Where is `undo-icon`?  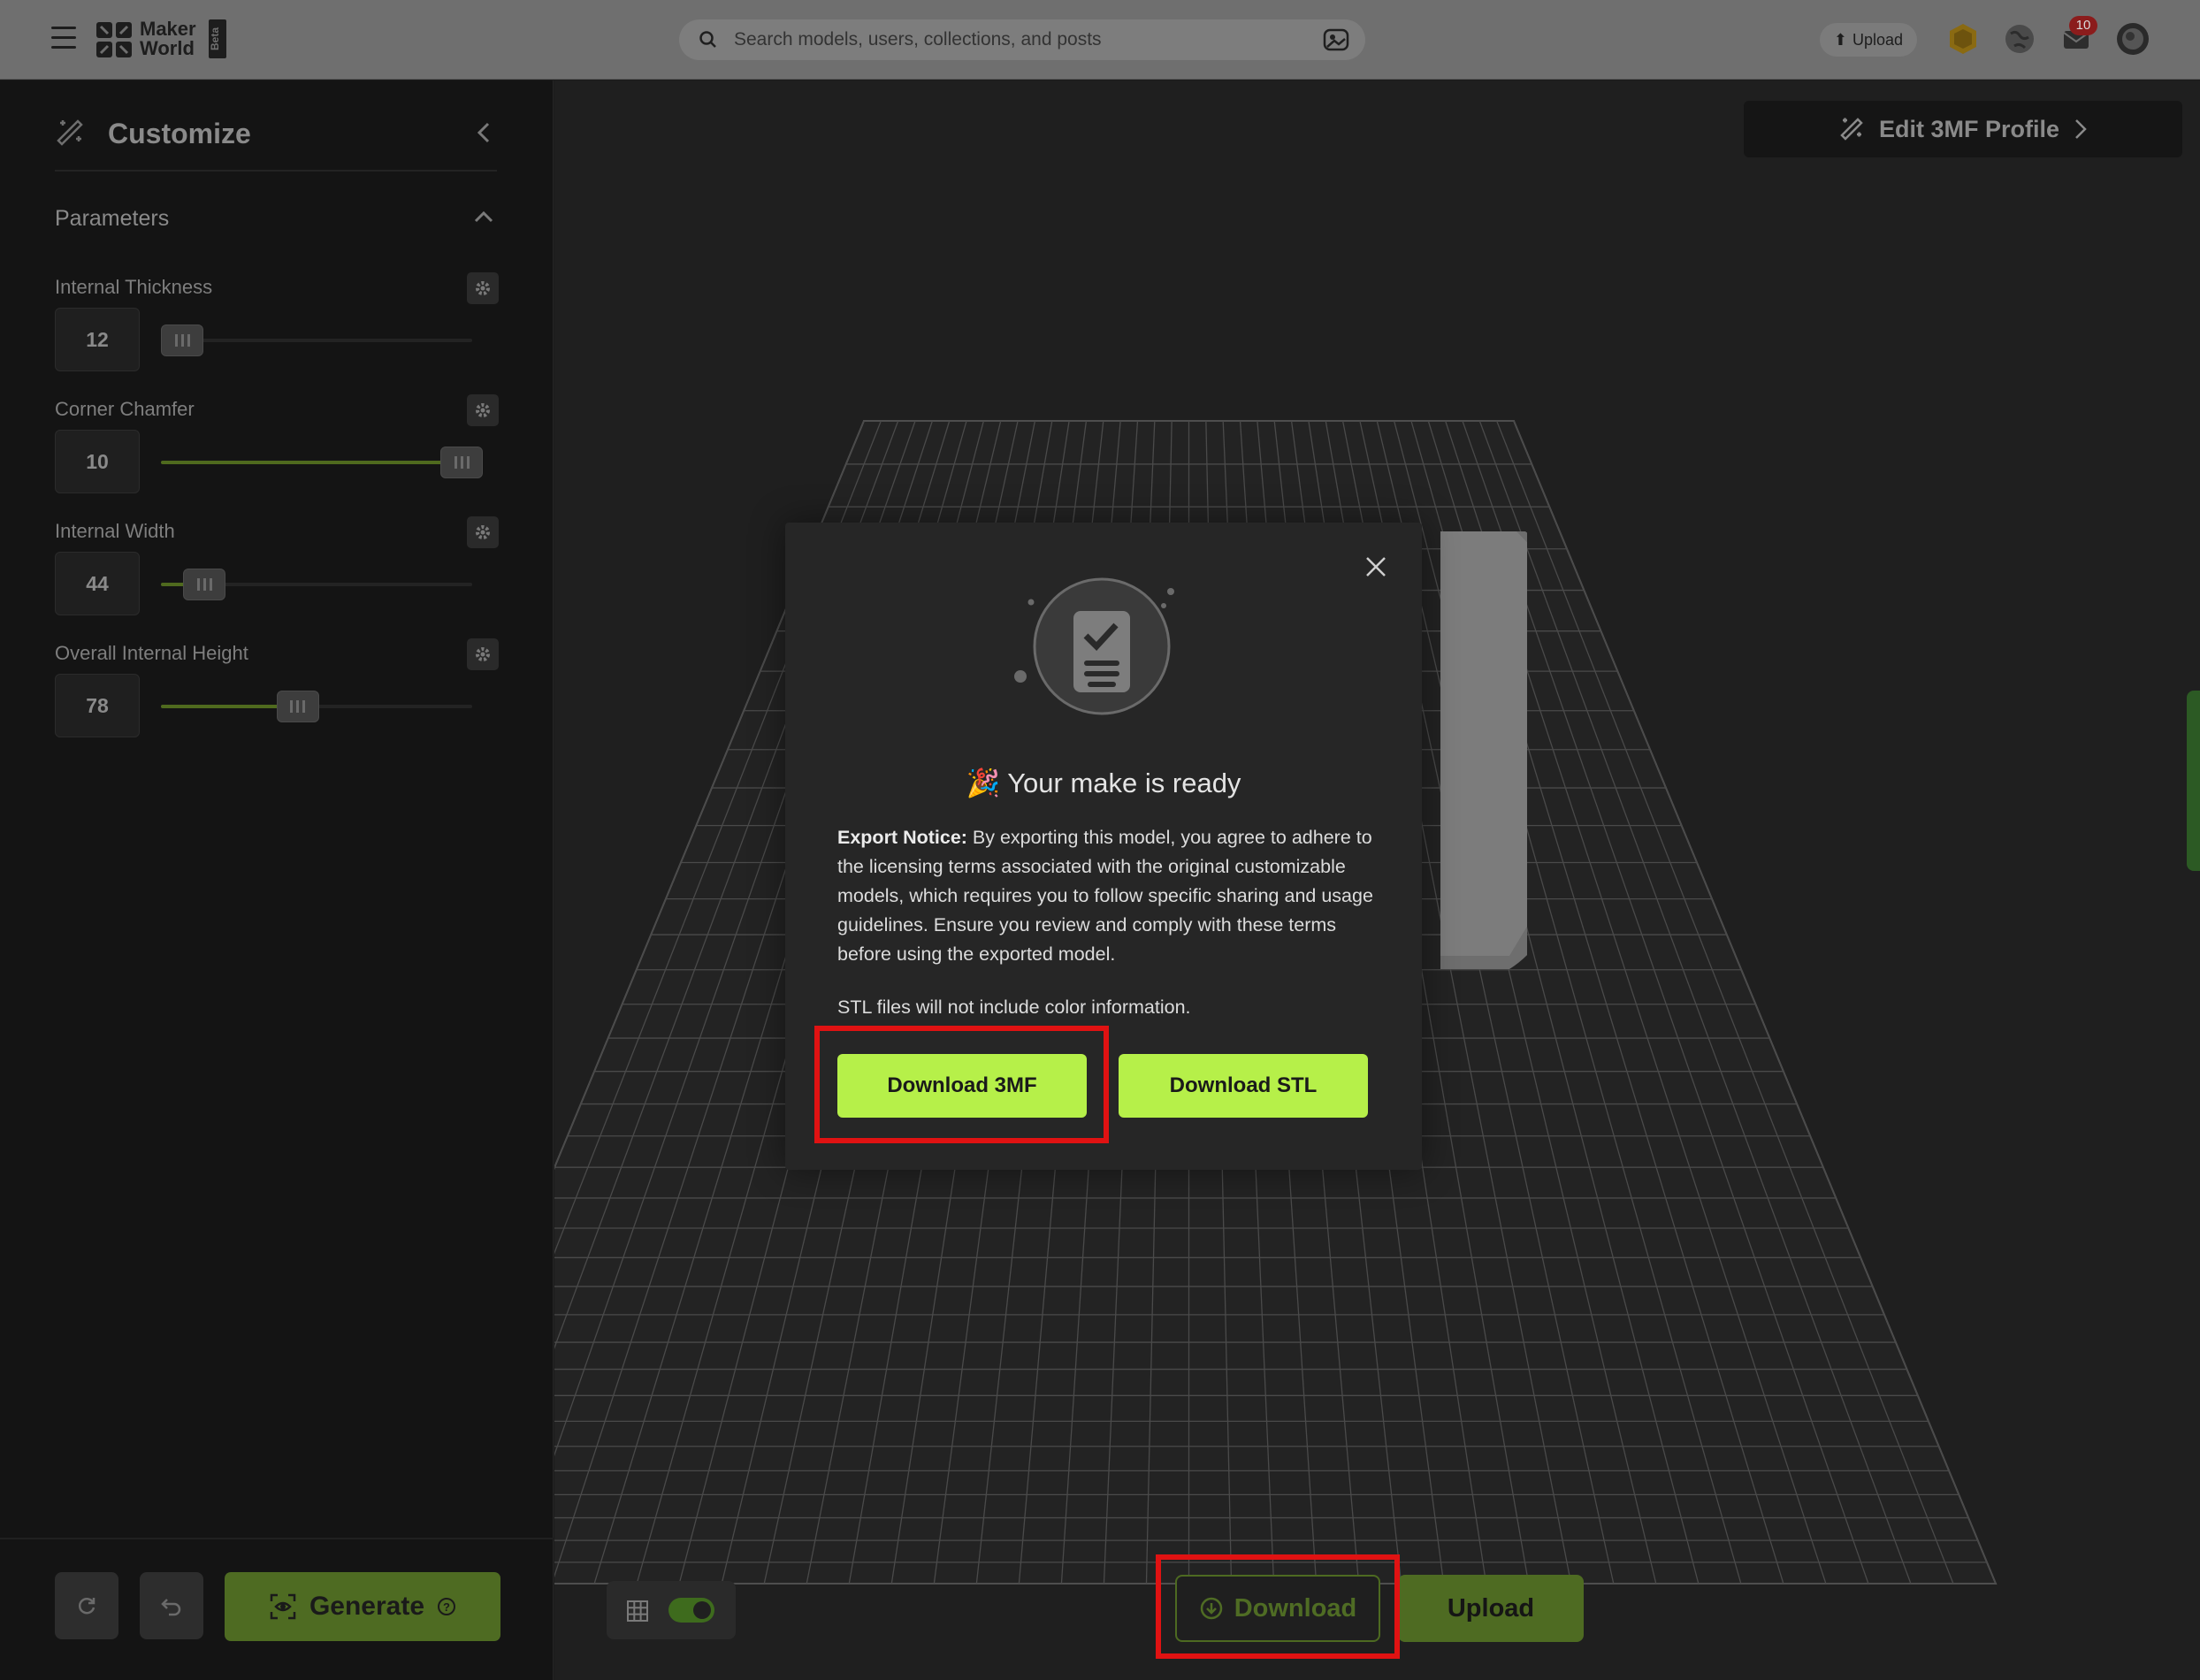
undo-icon is located at coordinates (171, 1607).